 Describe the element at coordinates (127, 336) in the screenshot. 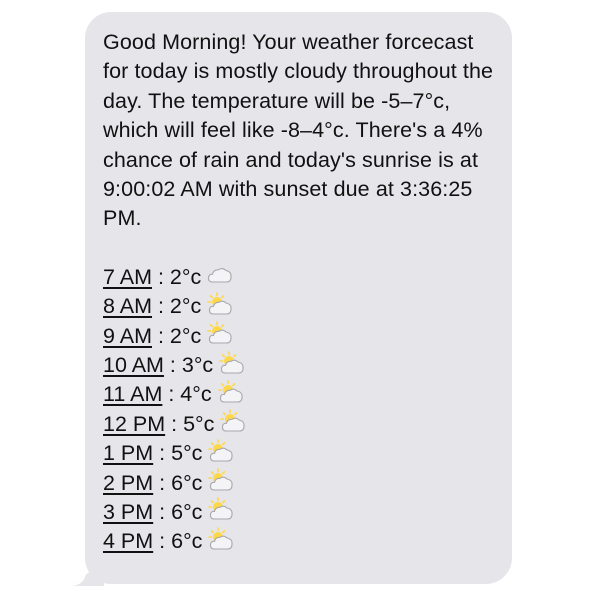

I see `forecast-time-link: 9 AM` at that location.